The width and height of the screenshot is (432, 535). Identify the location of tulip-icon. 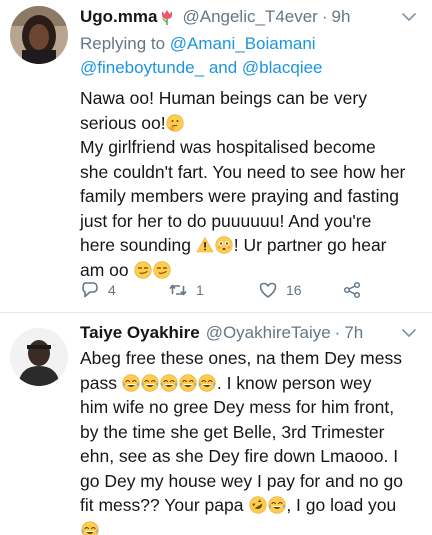
(166, 17).